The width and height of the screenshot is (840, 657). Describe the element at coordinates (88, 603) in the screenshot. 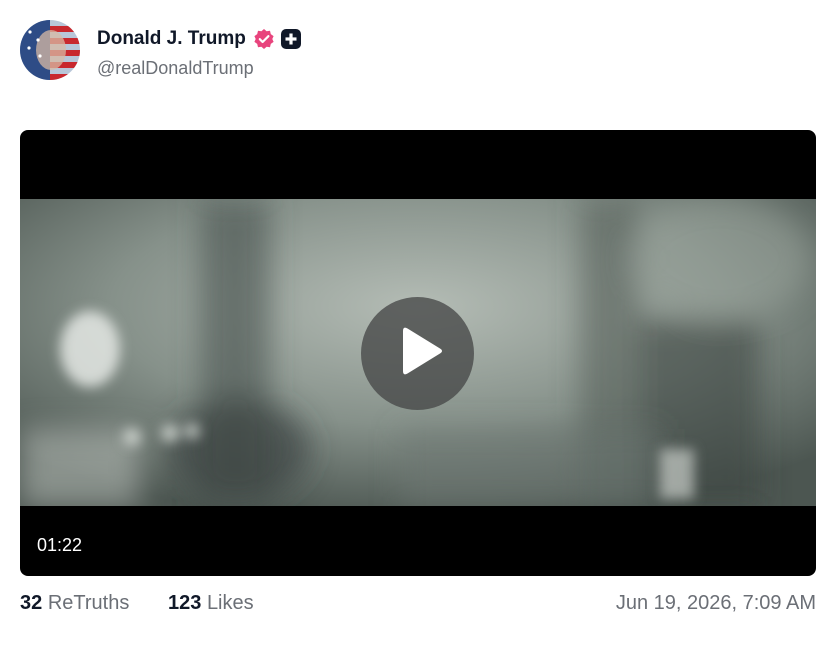

I see `retruths-label: ReTruths` at that location.